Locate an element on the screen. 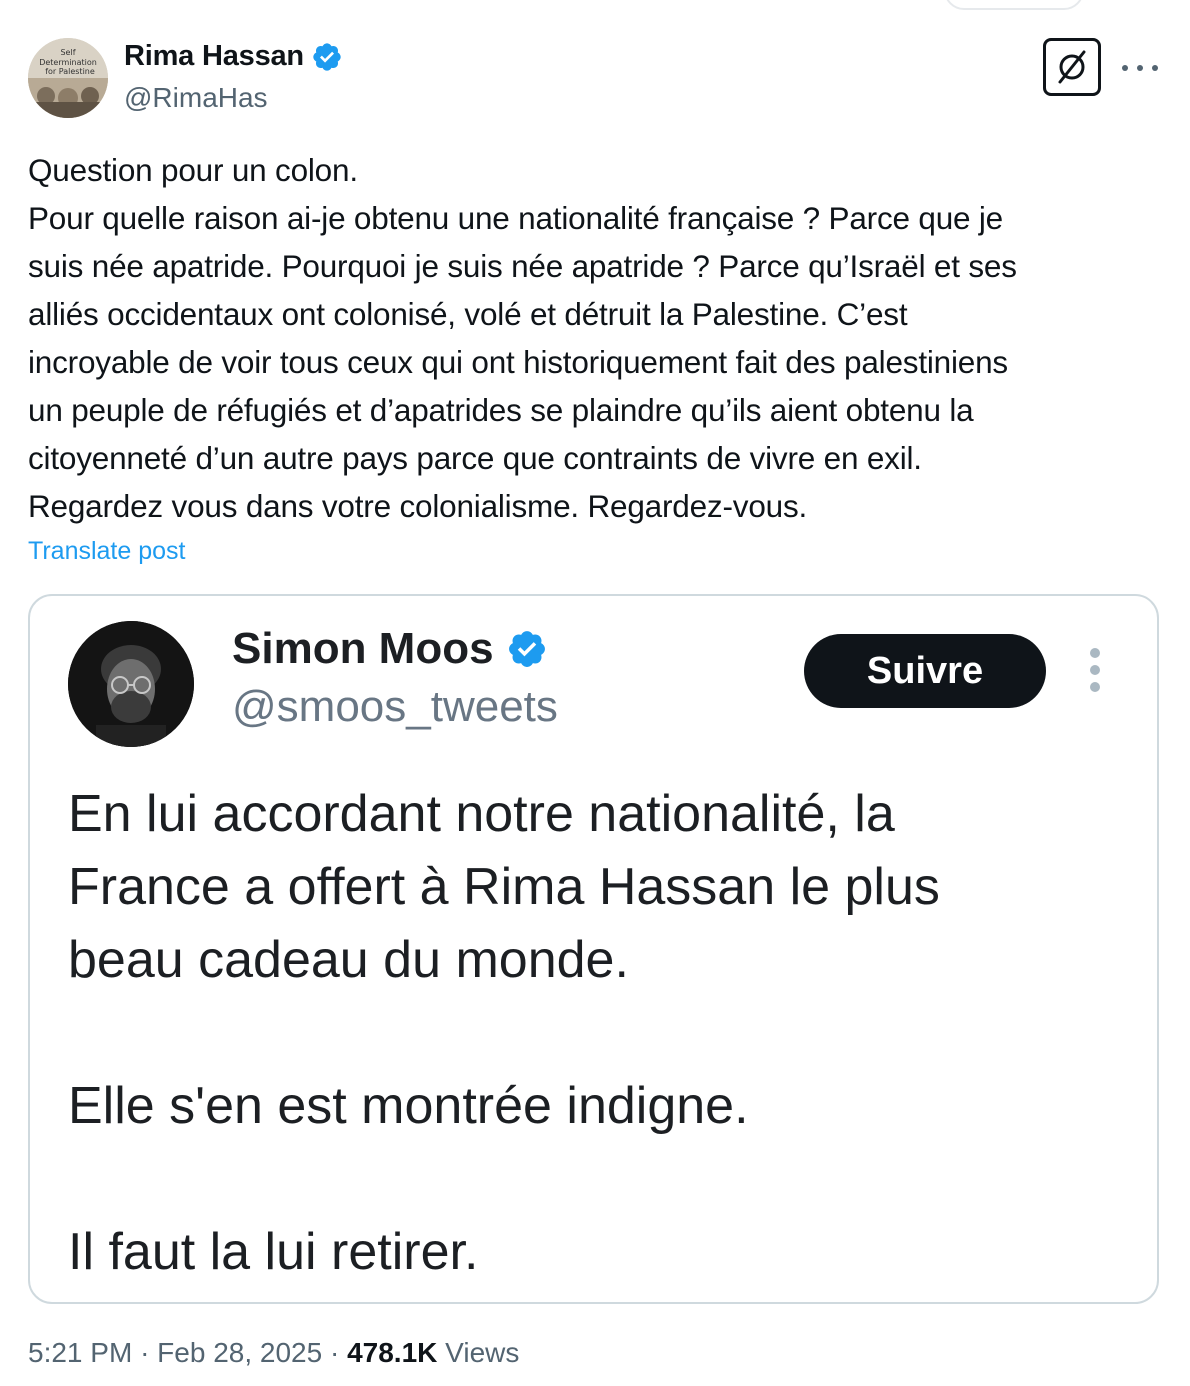  quoted-follow-button: Suivre is located at coordinates (925, 671).